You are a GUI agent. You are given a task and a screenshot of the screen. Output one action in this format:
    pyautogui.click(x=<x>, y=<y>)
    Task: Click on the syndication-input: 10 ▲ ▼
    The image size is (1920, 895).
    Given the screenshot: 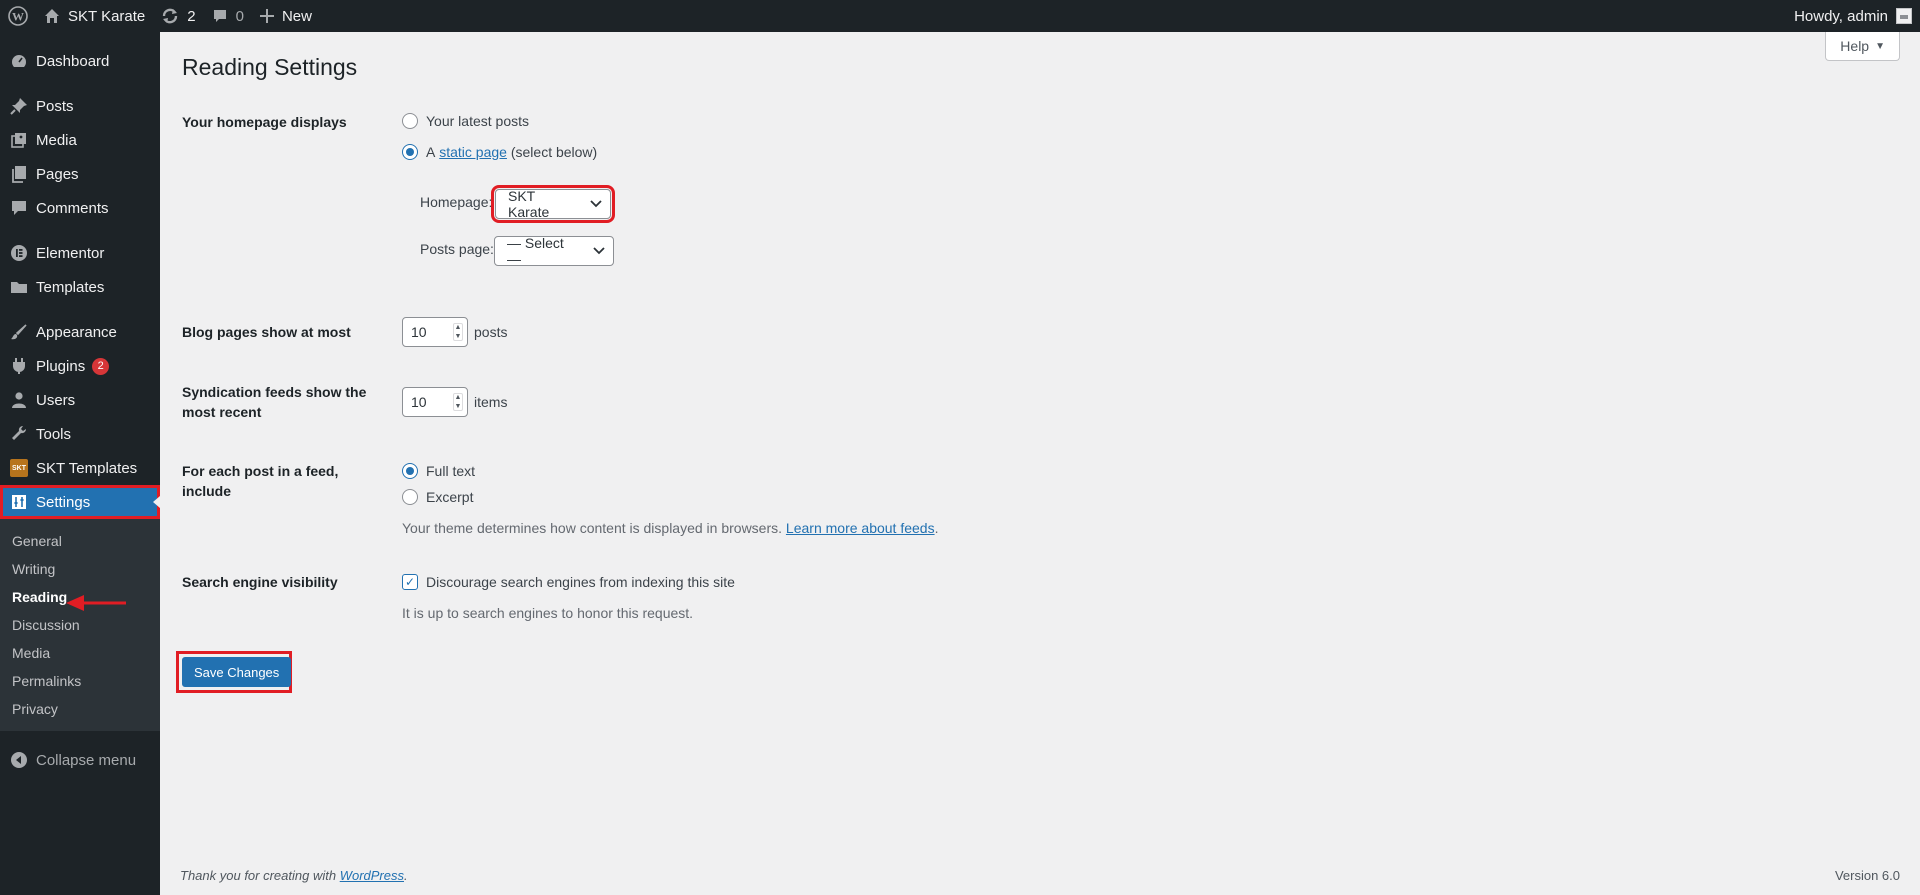 What is the action you would take?
    pyautogui.click(x=435, y=402)
    